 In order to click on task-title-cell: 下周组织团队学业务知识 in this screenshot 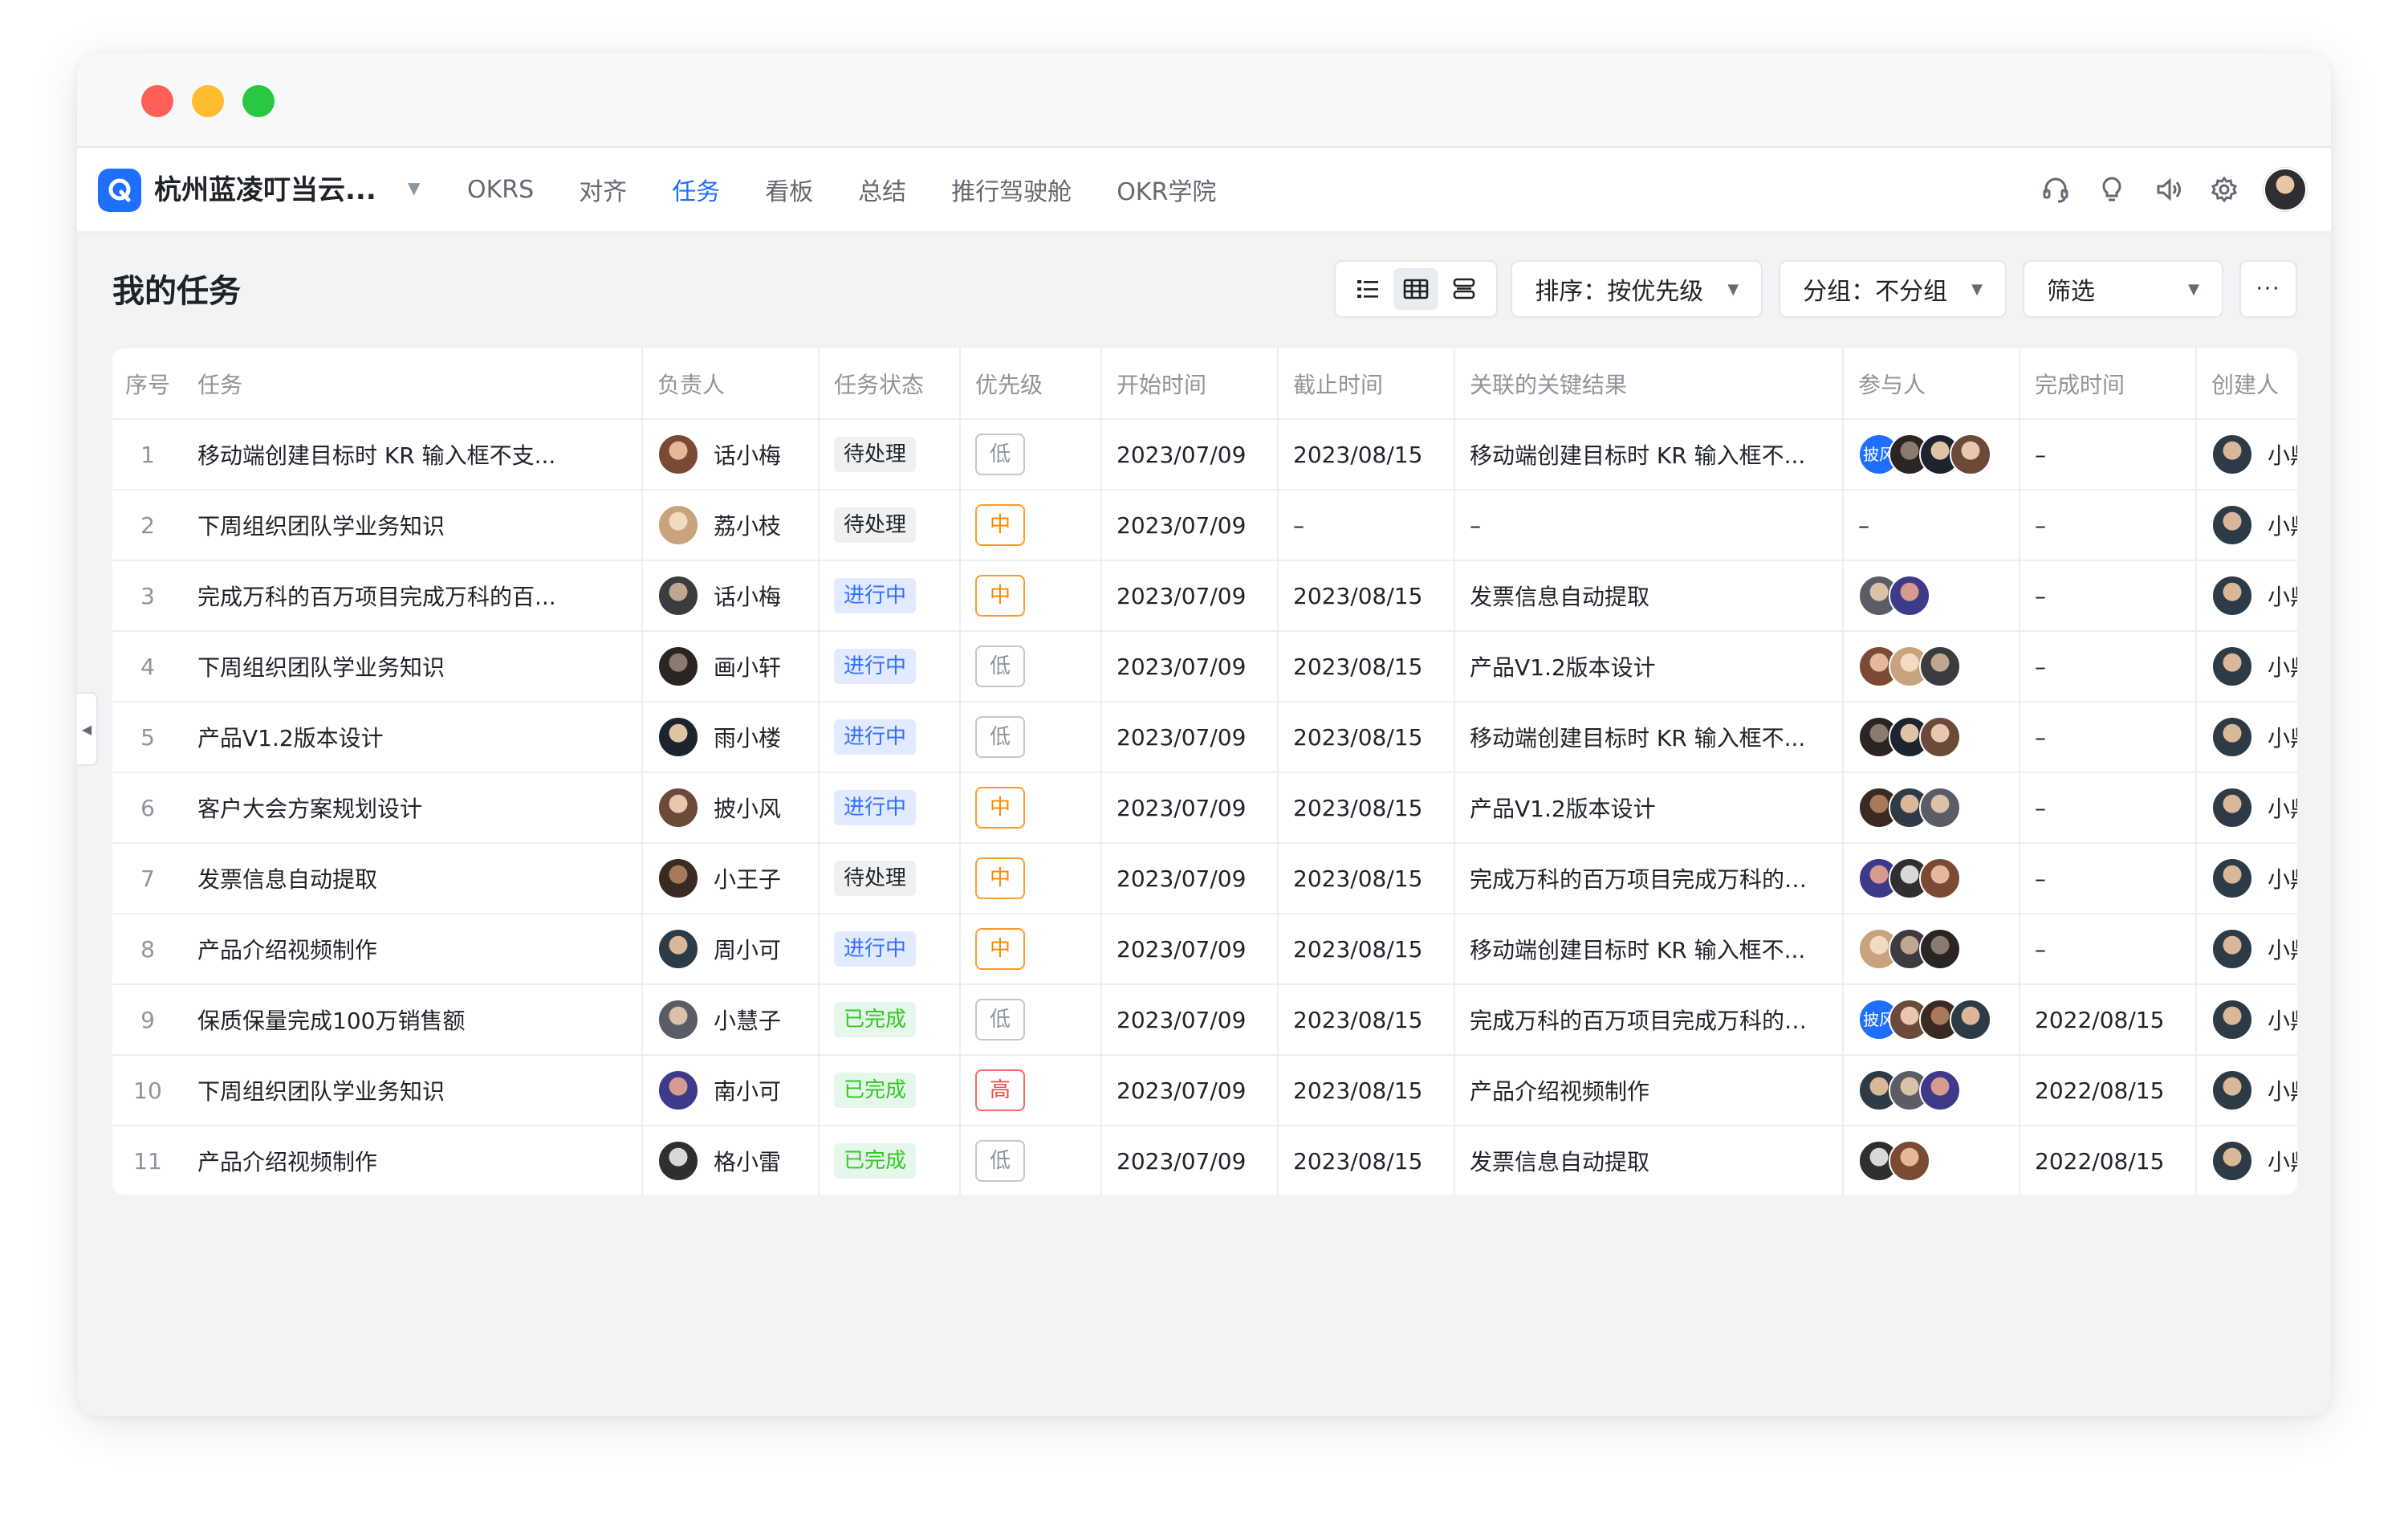, I will do `click(412, 525)`.